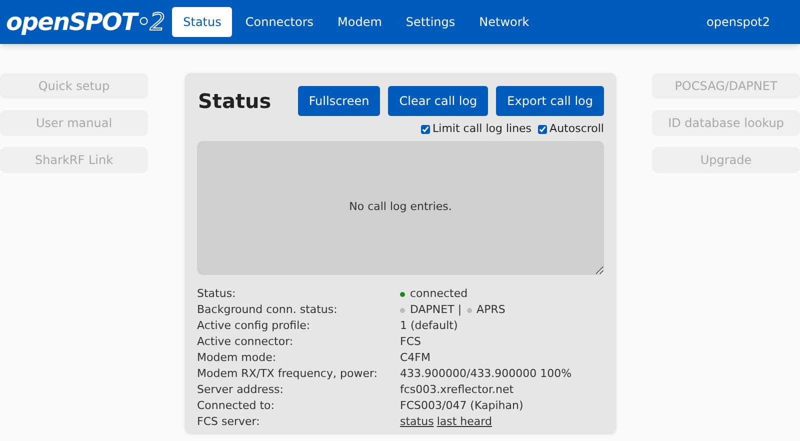 The width and height of the screenshot is (800, 441). What do you see at coordinates (417, 422) in the screenshot?
I see `link: status` at bounding box center [417, 422].